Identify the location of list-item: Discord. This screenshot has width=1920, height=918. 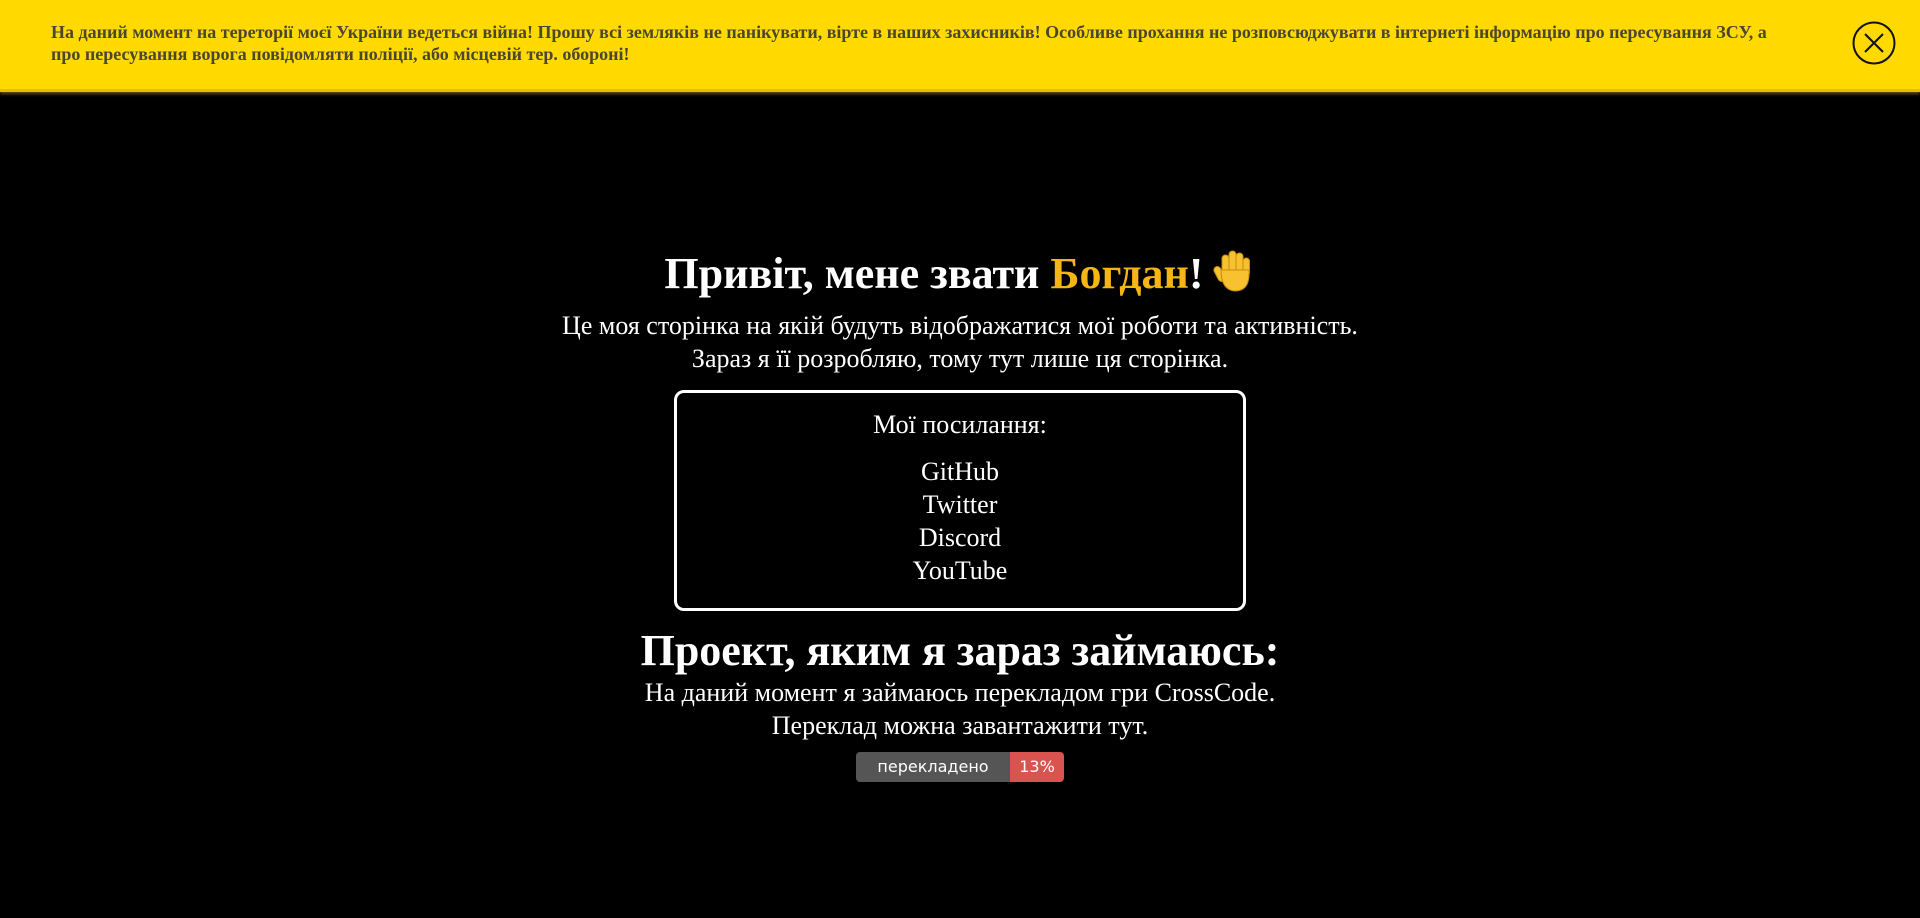
(960, 537).